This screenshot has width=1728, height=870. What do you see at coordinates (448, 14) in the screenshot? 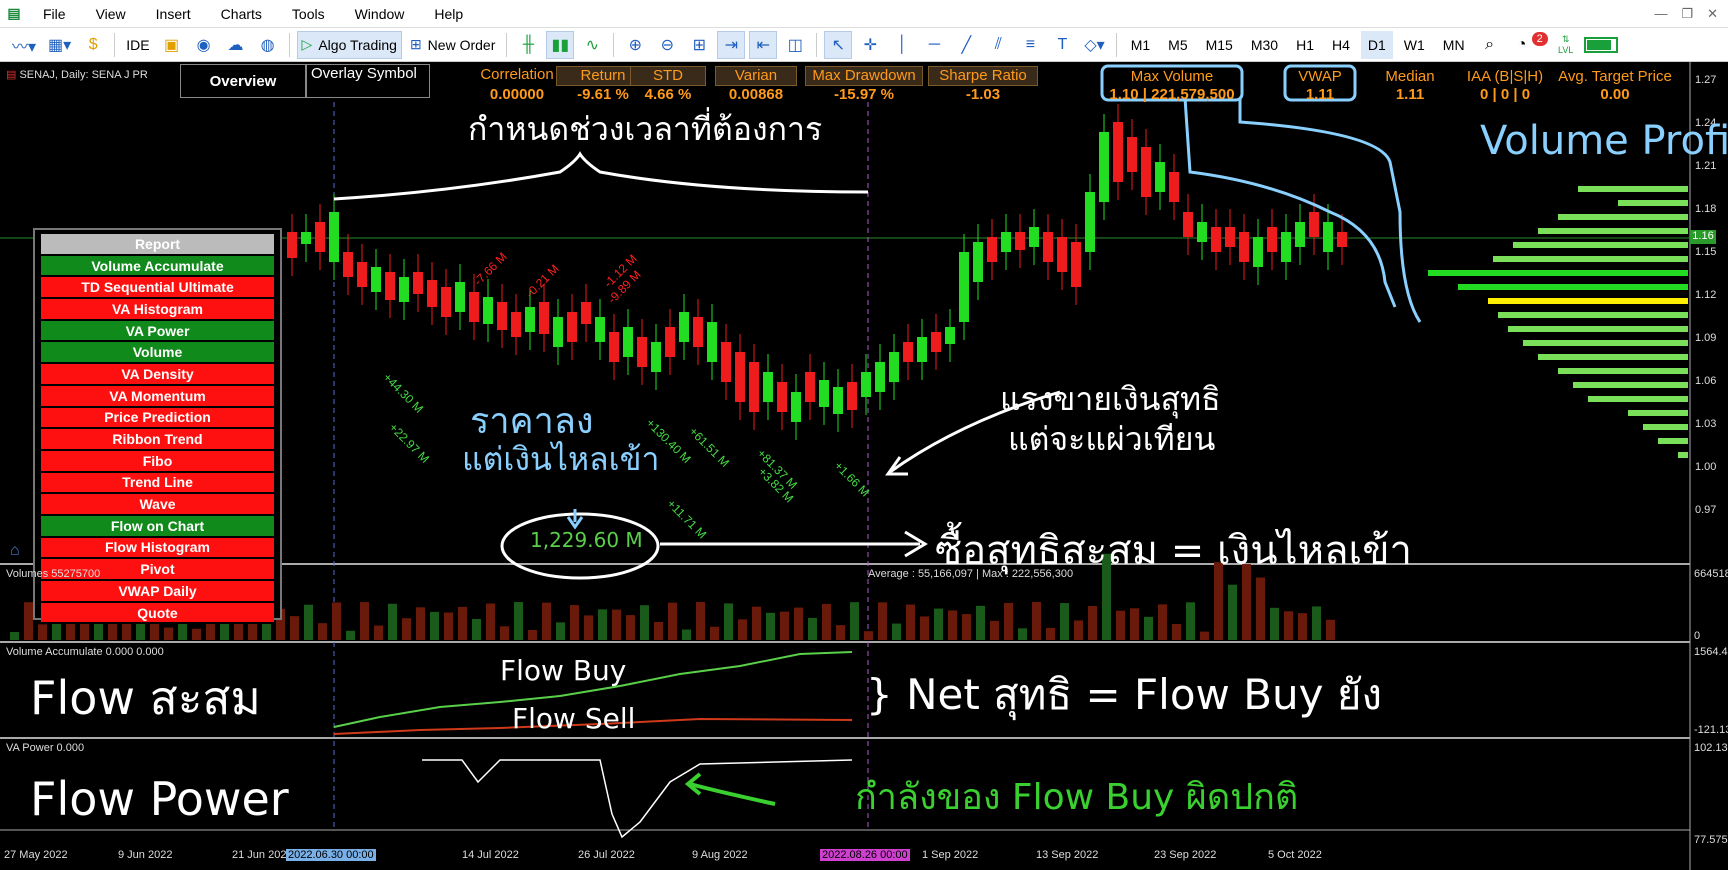
I see `menu-help: Help` at bounding box center [448, 14].